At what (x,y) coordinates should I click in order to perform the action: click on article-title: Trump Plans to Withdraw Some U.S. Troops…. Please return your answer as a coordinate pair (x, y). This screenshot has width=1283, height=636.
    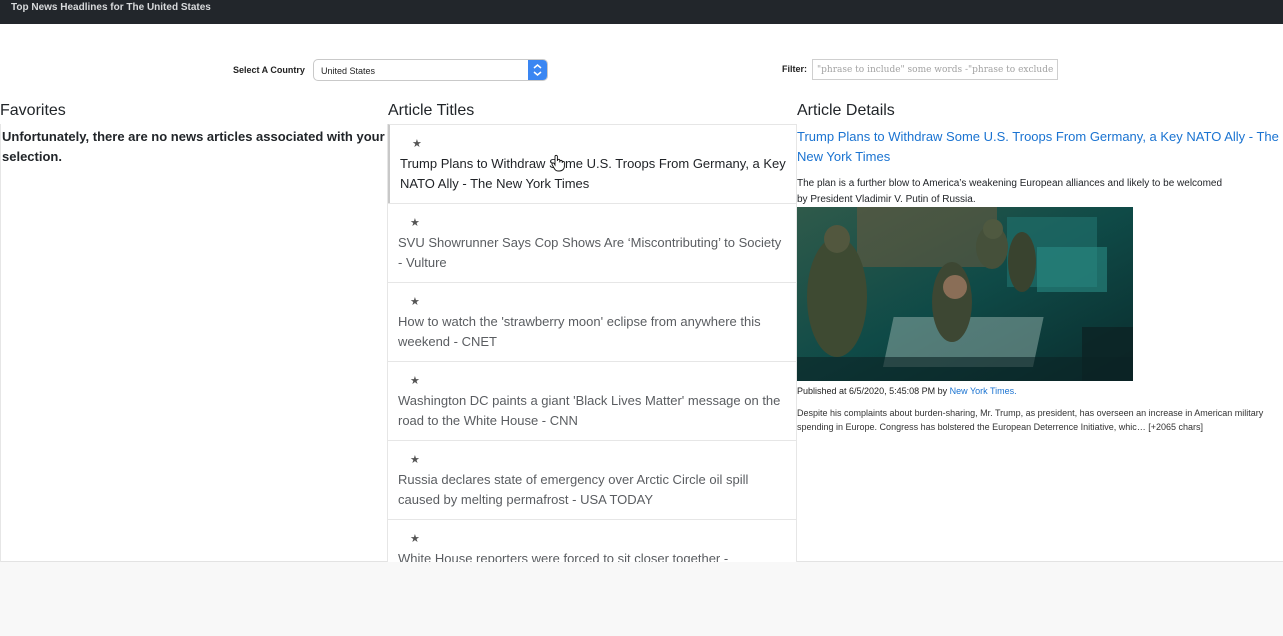
    Looking at the image, I should click on (595, 174).